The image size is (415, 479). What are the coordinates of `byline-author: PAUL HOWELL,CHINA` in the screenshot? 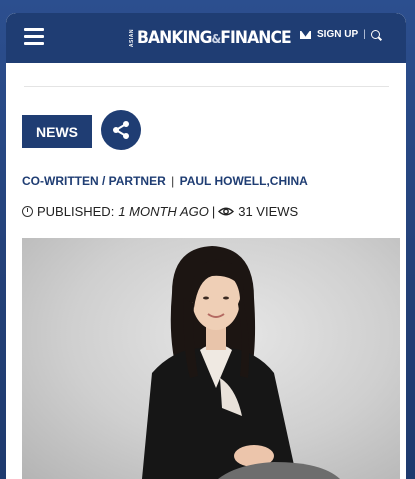 It's located at (244, 181).